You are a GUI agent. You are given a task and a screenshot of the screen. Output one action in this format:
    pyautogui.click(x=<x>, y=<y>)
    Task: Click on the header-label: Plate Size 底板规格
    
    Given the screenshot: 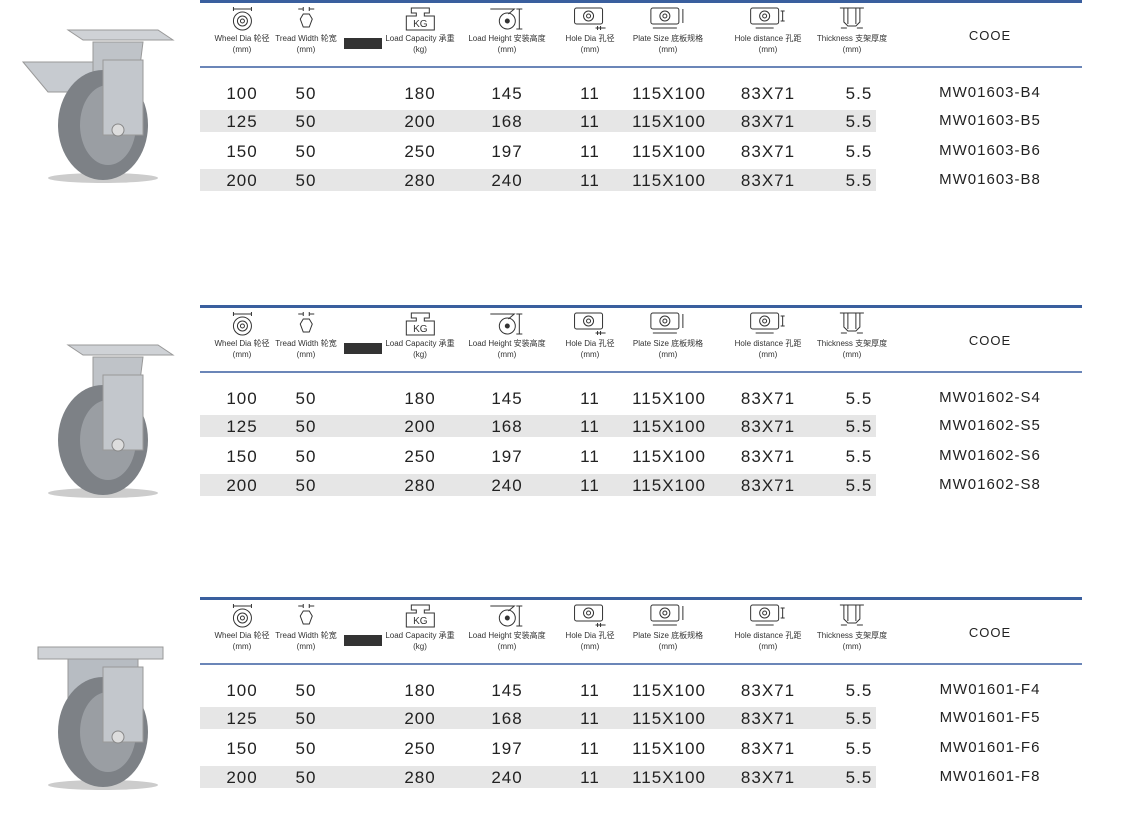 What is the action you would take?
    pyautogui.click(x=668, y=38)
    